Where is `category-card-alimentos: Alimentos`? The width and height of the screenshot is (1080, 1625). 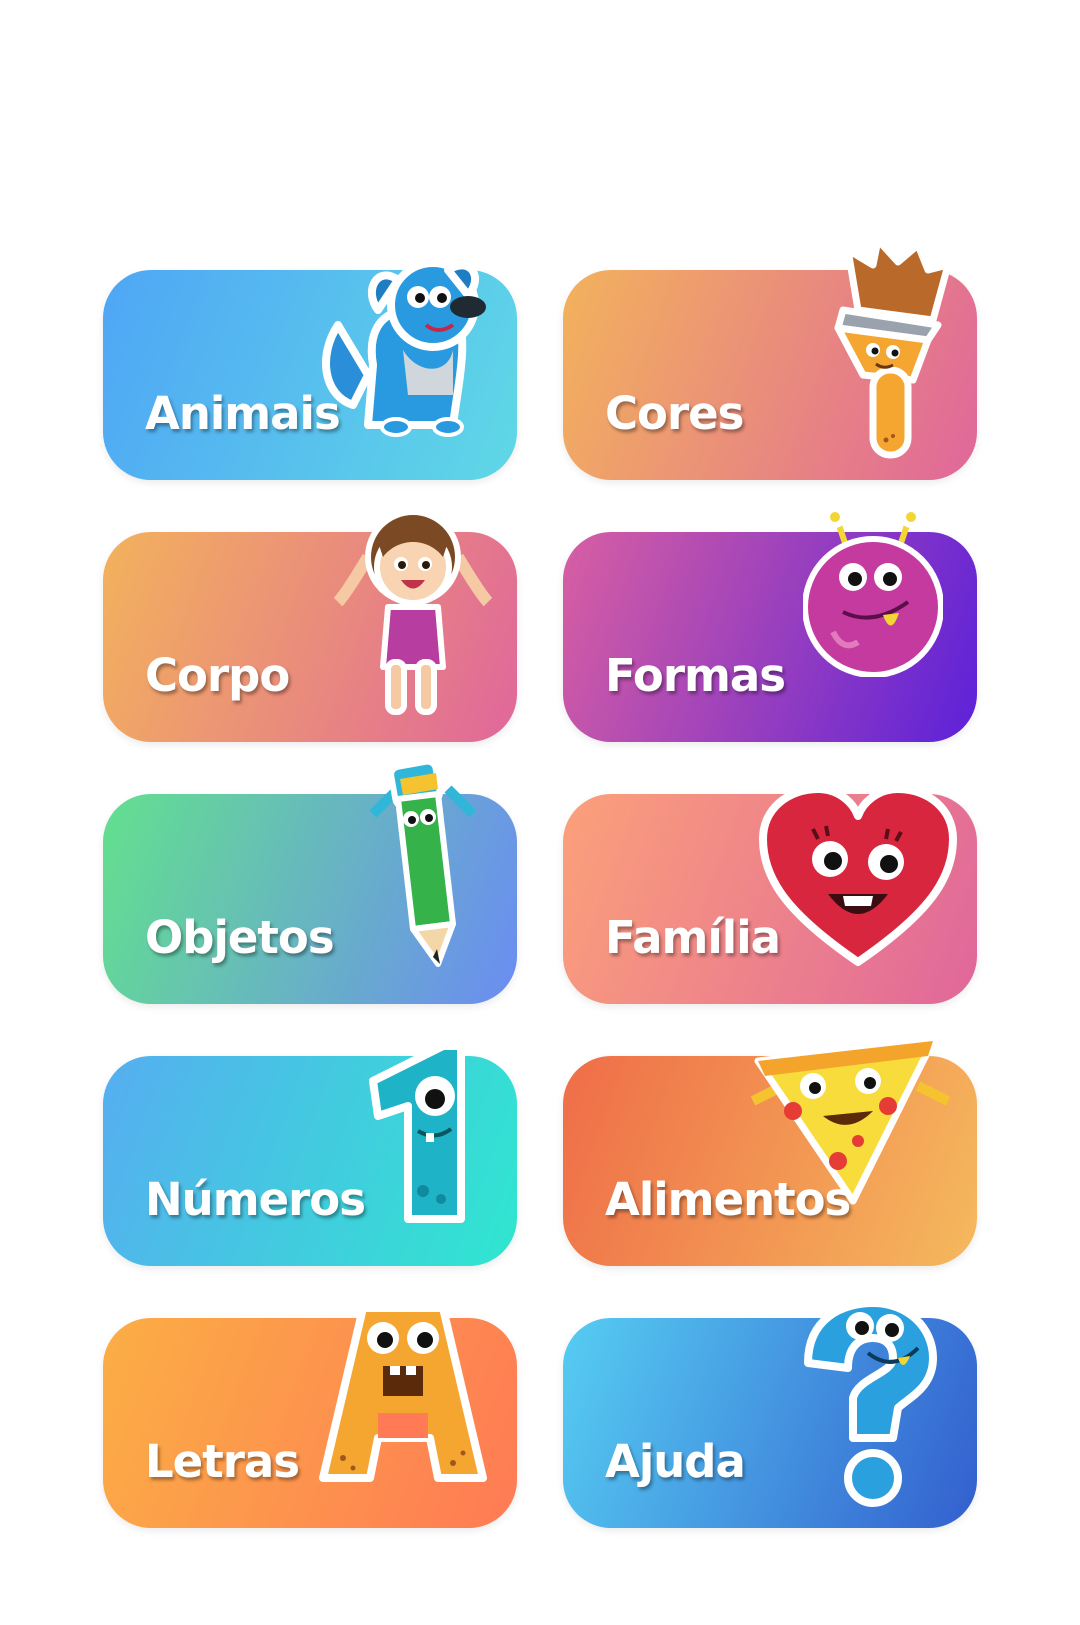 category-card-alimentos: Alimentos is located at coordinates (770, 1151).